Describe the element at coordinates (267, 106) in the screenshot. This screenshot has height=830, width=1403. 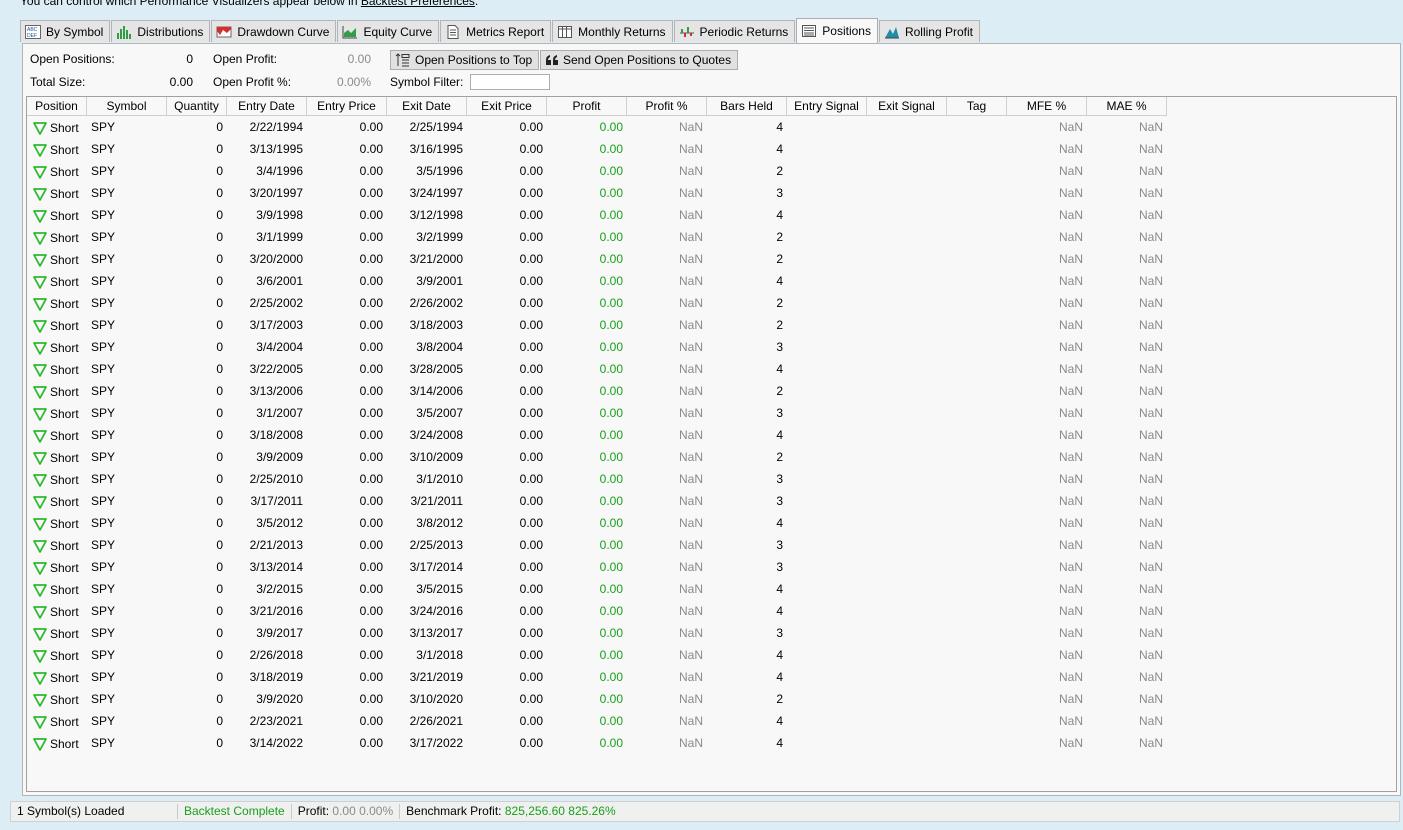
I see `column-header-entry-date: Entry Date` at that location.